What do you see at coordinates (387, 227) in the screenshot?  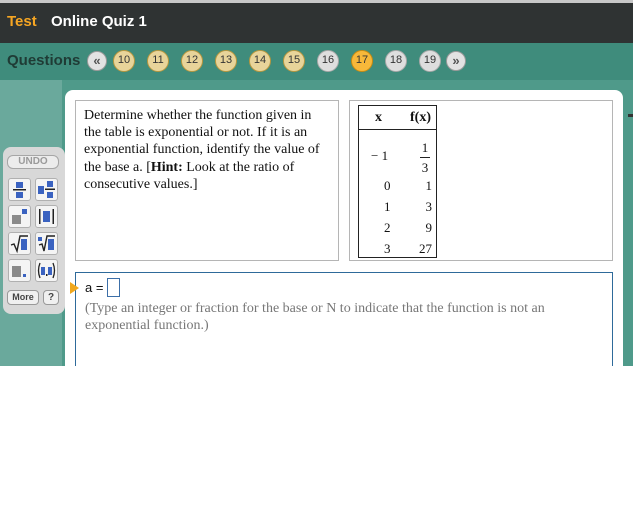 I see `table-cell-x: 2` at bounding box center [387, 227].